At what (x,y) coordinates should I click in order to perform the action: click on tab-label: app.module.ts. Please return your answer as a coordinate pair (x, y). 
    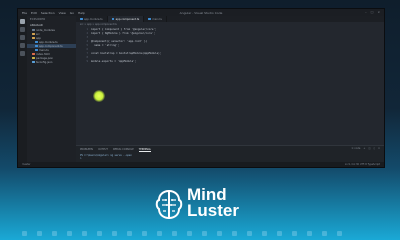
    Looking at the image, I should click on (93, 19).